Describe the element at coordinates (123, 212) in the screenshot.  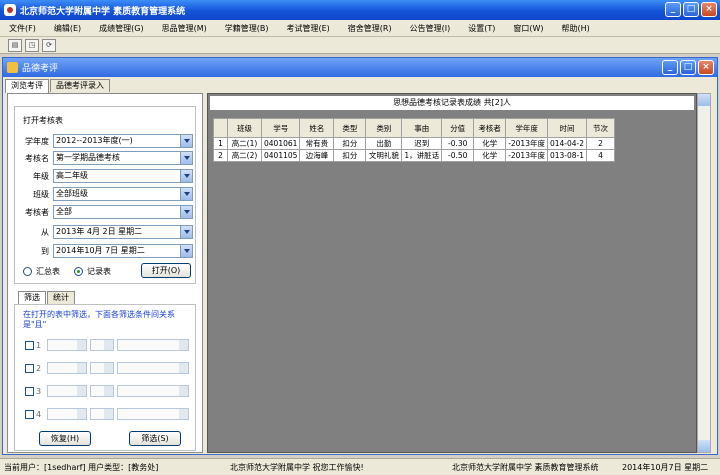
I see `examiner-select: 全部` at that location.